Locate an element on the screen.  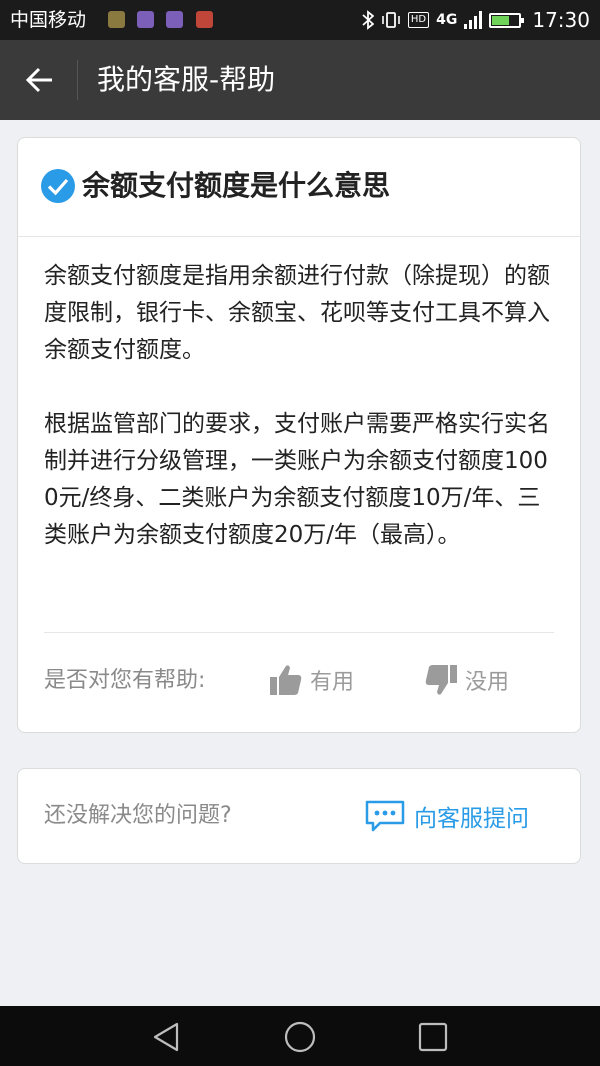
status-icons: HD 4G 17:30 is located at coordinates (476, 20).